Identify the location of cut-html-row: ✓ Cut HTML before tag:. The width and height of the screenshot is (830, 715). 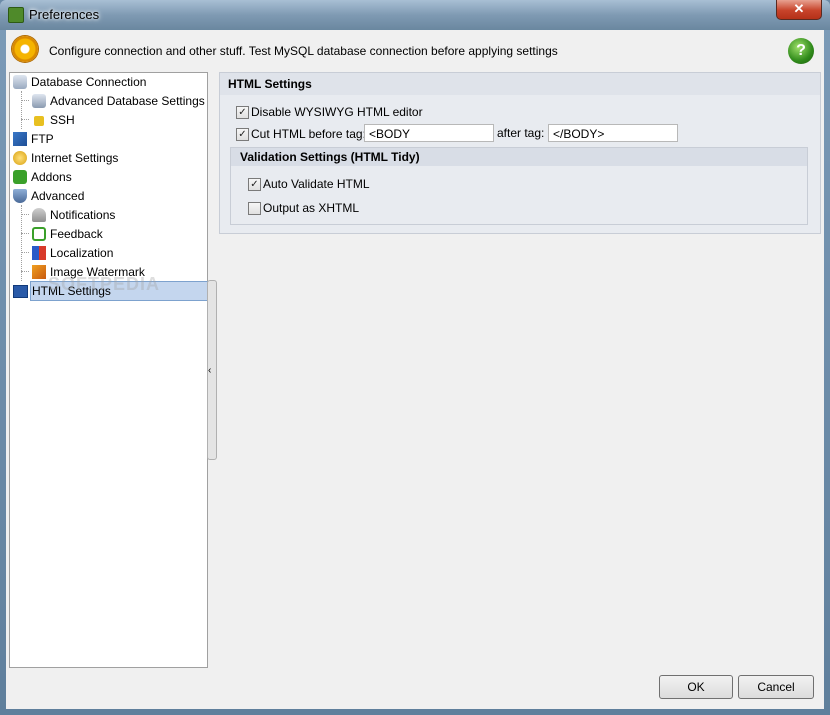
(306, 134).